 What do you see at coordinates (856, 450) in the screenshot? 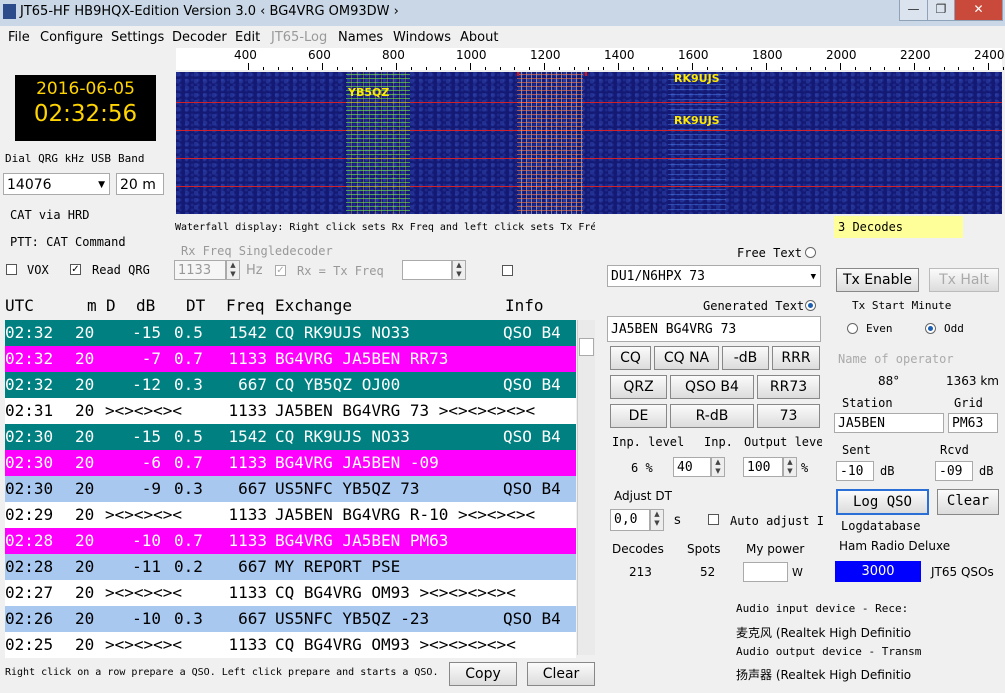
I see `sent-label: Sent` at bounding box center [856, 450].